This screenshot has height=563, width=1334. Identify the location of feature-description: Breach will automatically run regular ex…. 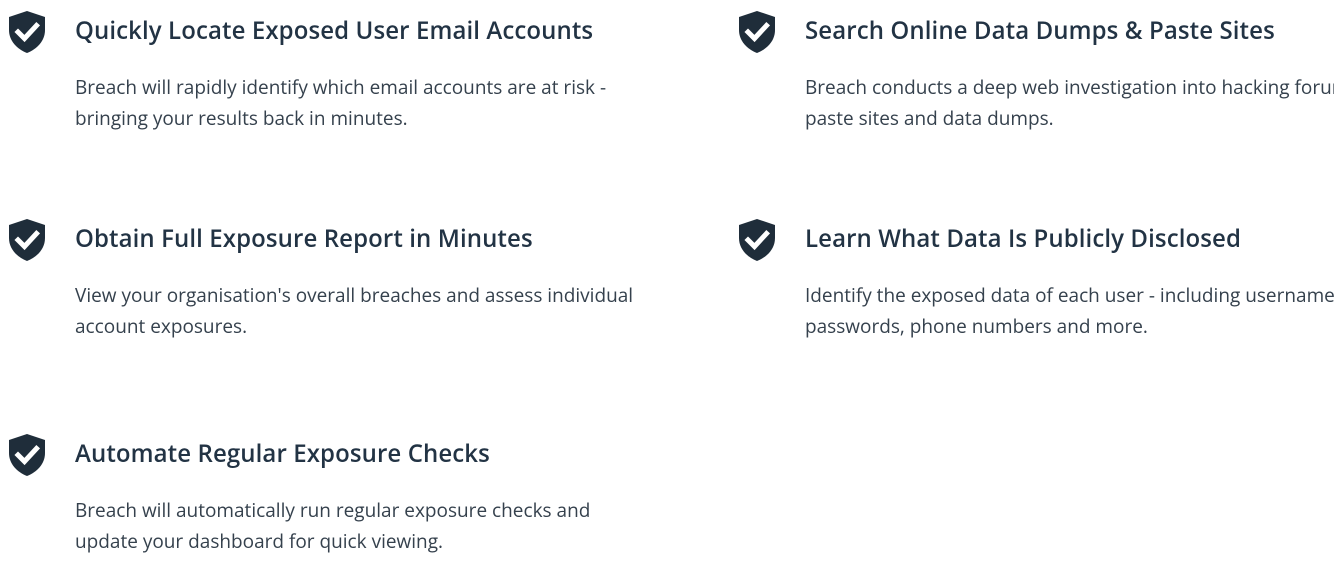
(333, 525).